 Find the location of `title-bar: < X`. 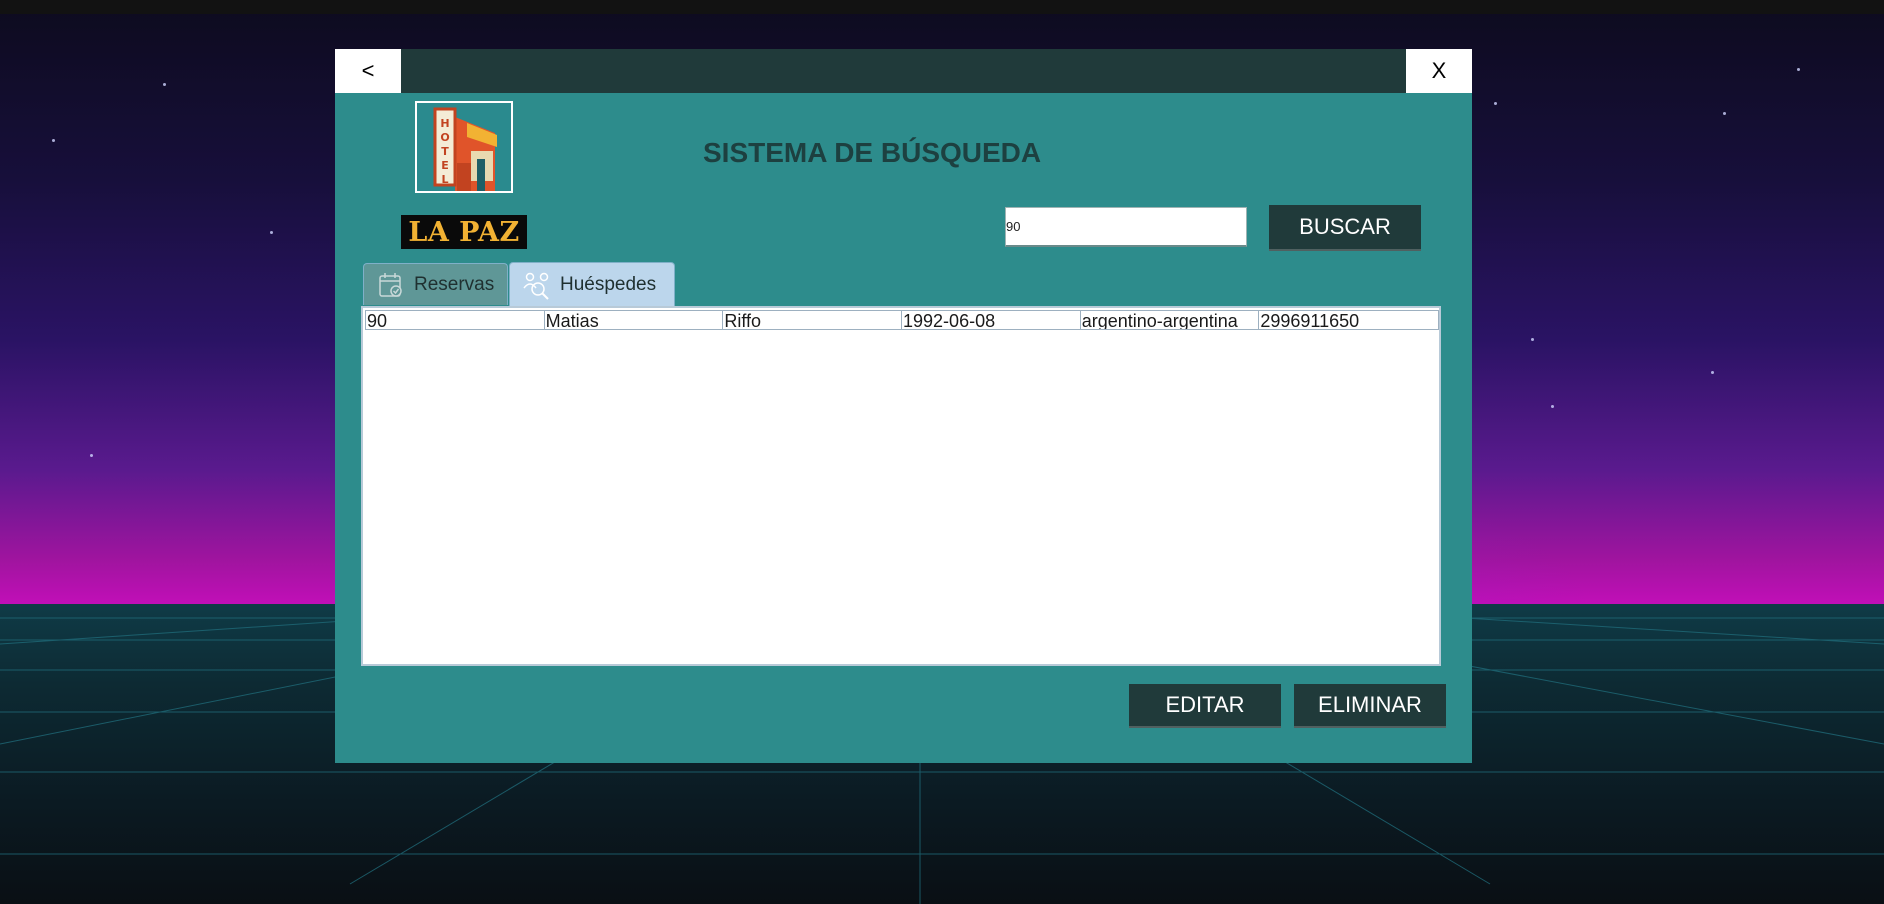

title-bar: < X is located at coordinates (903, 71).